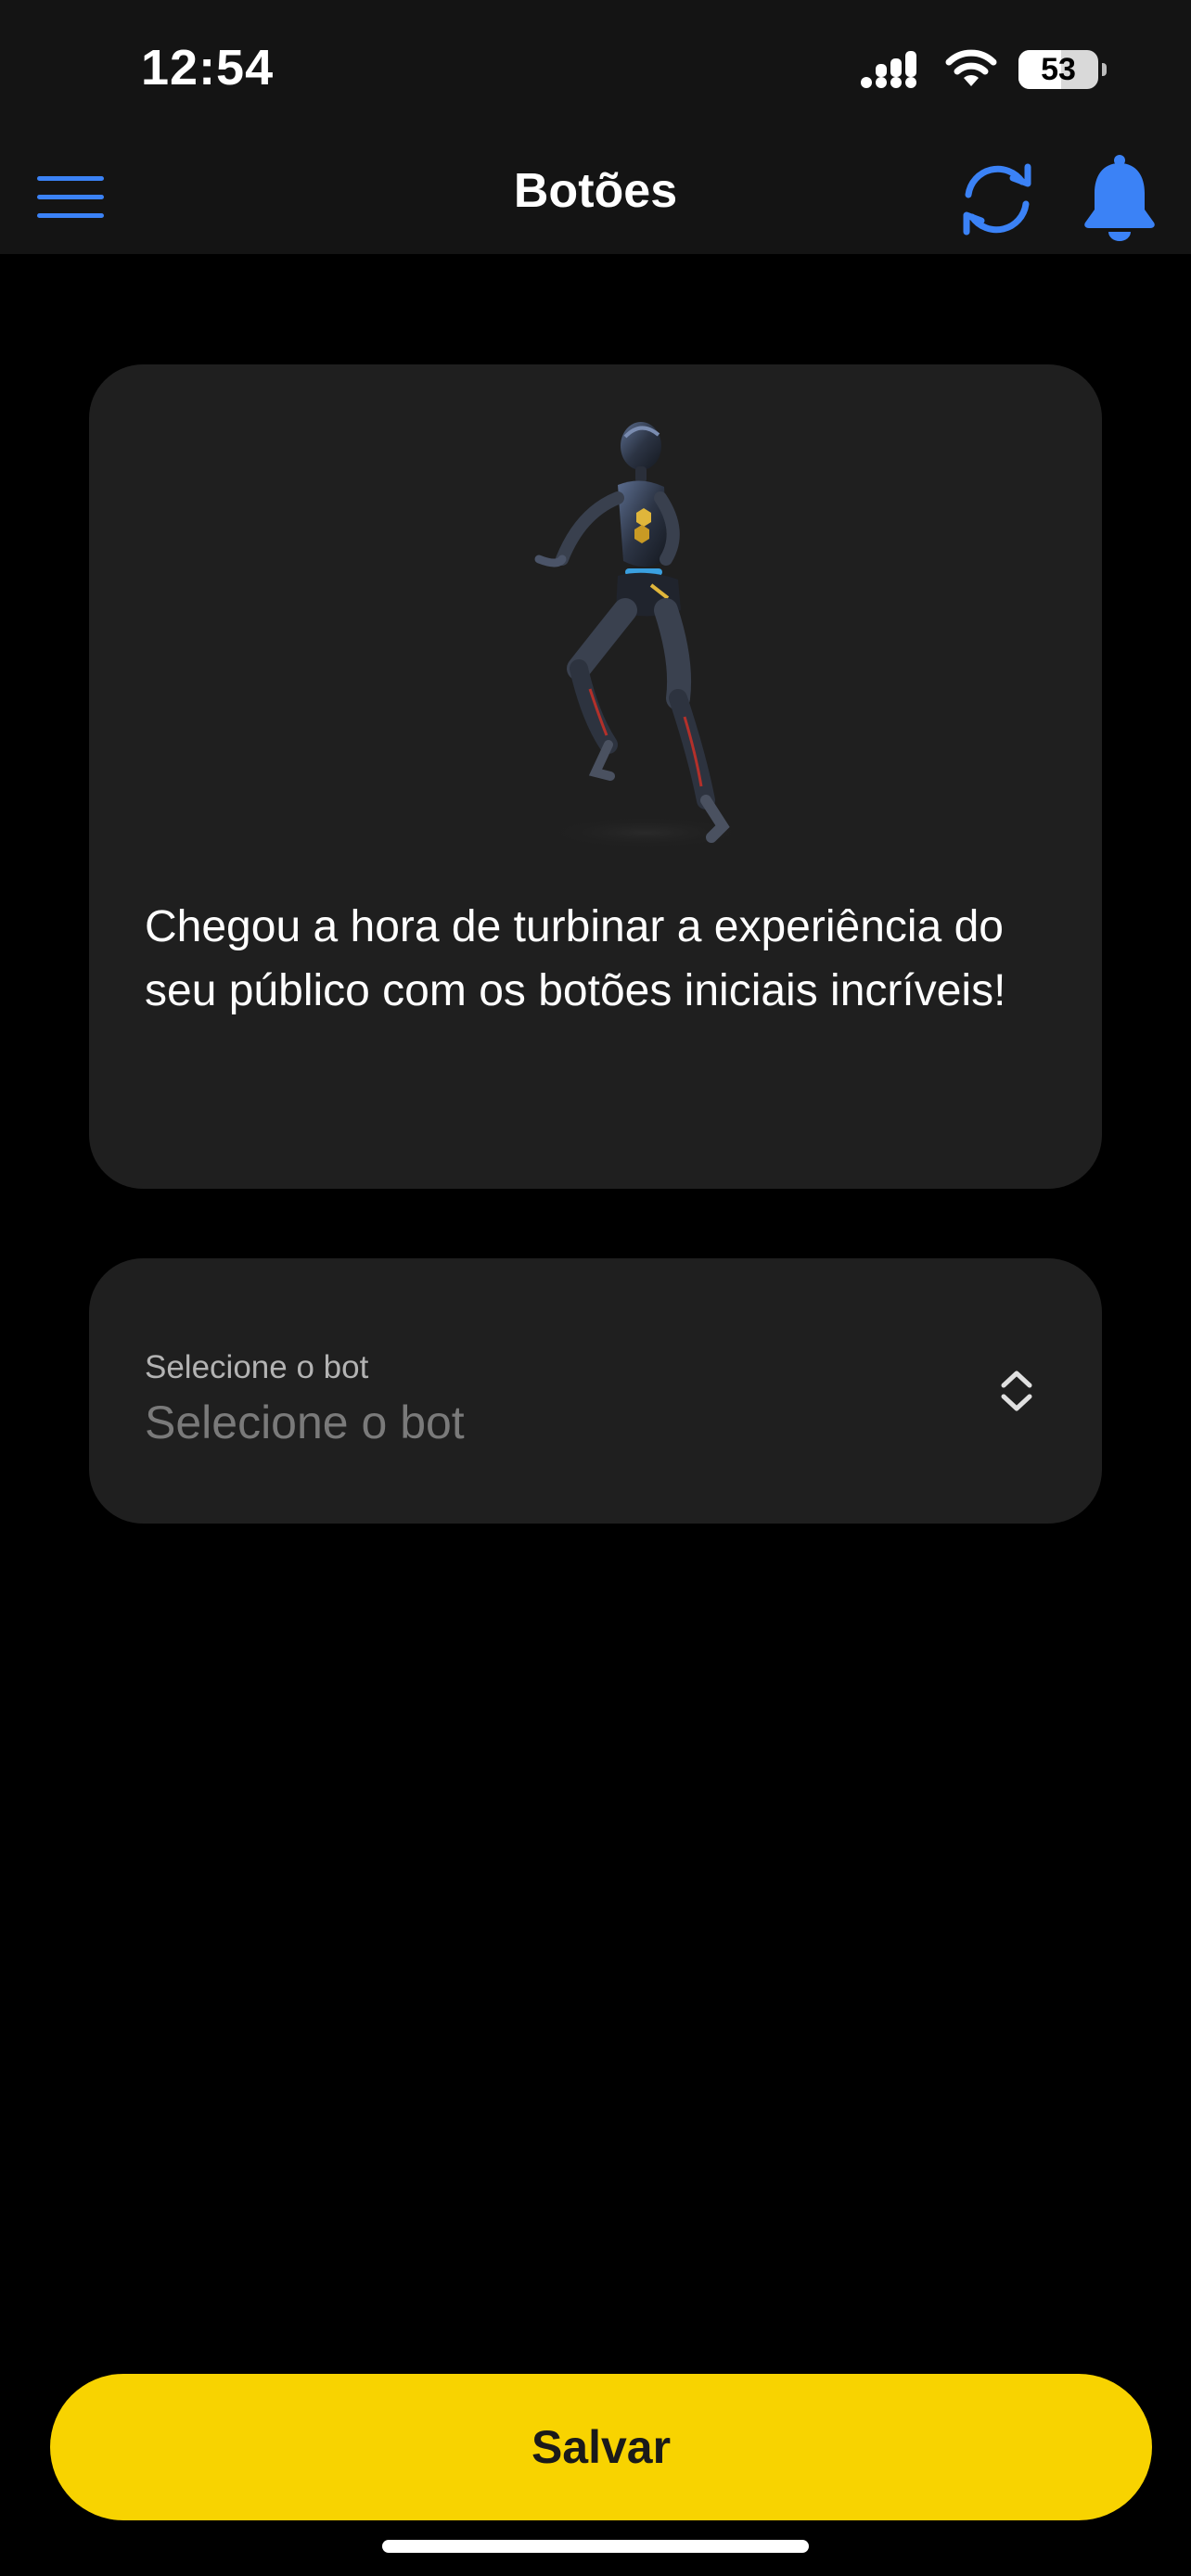 The width and height of the screenshot is (1191, 2576). What do you see at coordinates (888, 69) in the screenshot?
I see `cellular-signal-icon` at bounding box center [888, 69].